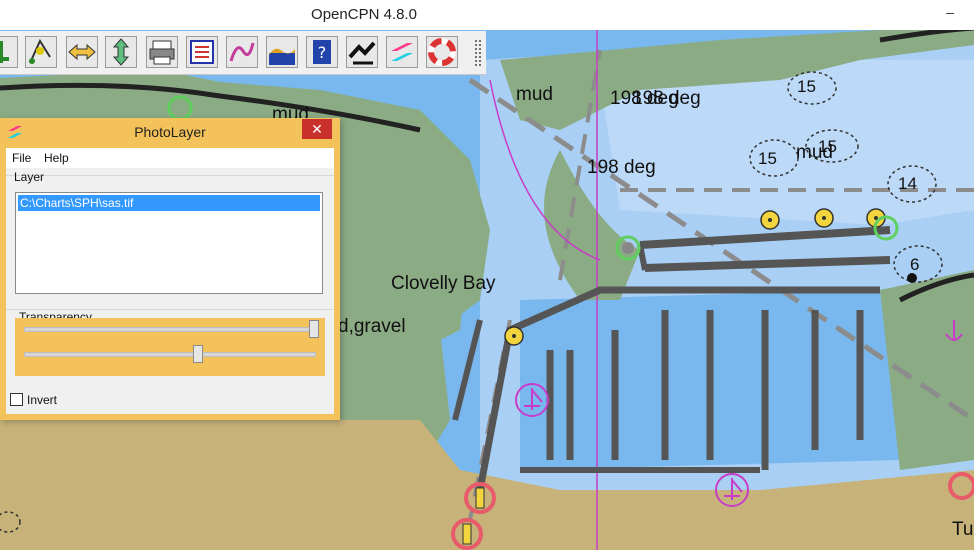 This screenshot has width=974, height=550. What do you see at coordinates (372, 326) in the screenshot?
I see `chart-label-seabed: d,gravel` at bounding box center [372, 326].